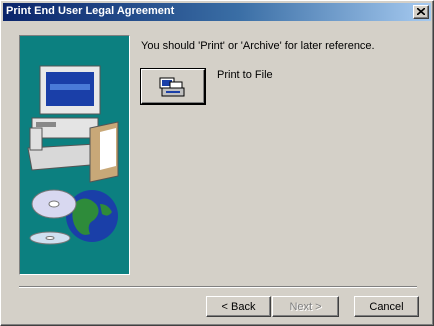 This screenshot has height=326, width=434. What do you see at coordinates (245, 75) in the screenshot?
I see `print-to-file-label: Print to File` at bounding box center [245, 75].